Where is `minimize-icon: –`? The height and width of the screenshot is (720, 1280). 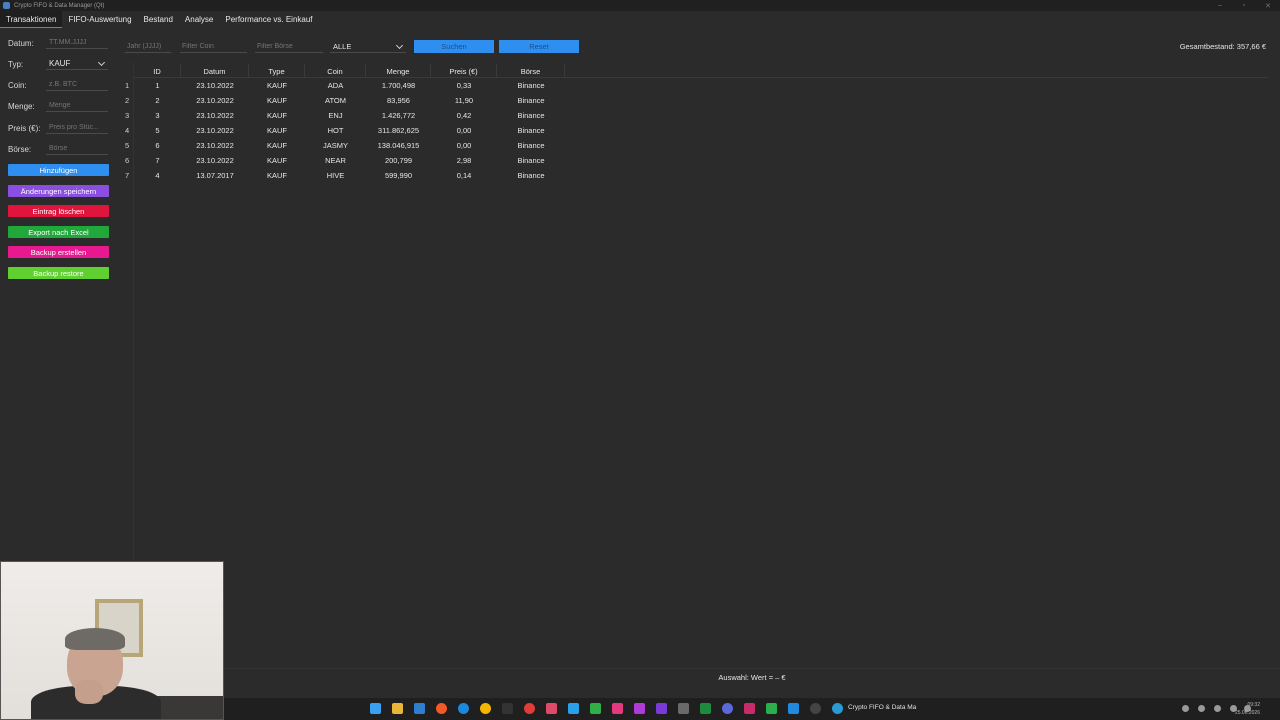 minimize-icon: – is located at coordinates (1220, 5).